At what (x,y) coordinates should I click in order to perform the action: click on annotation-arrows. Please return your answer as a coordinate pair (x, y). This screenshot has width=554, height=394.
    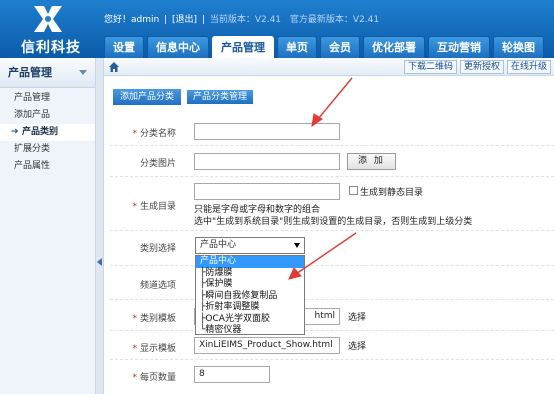
    Looking at the image, I should click on (322, 178).